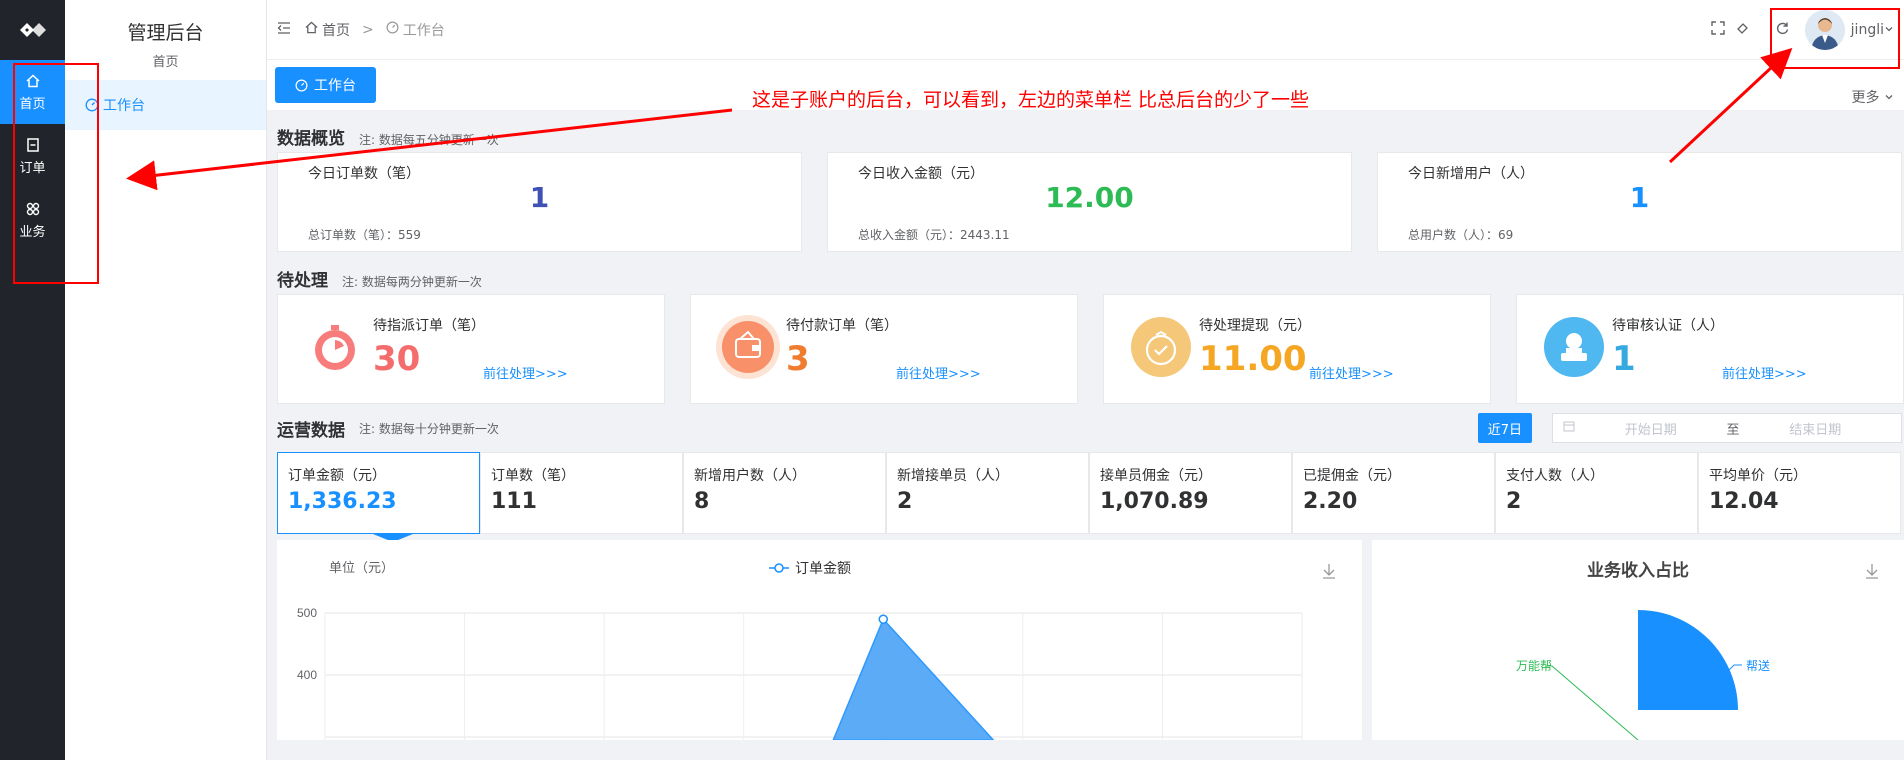  I want to click on operations-tools: 近7日 开始日期 至 结束日期, so click(1690, 428).